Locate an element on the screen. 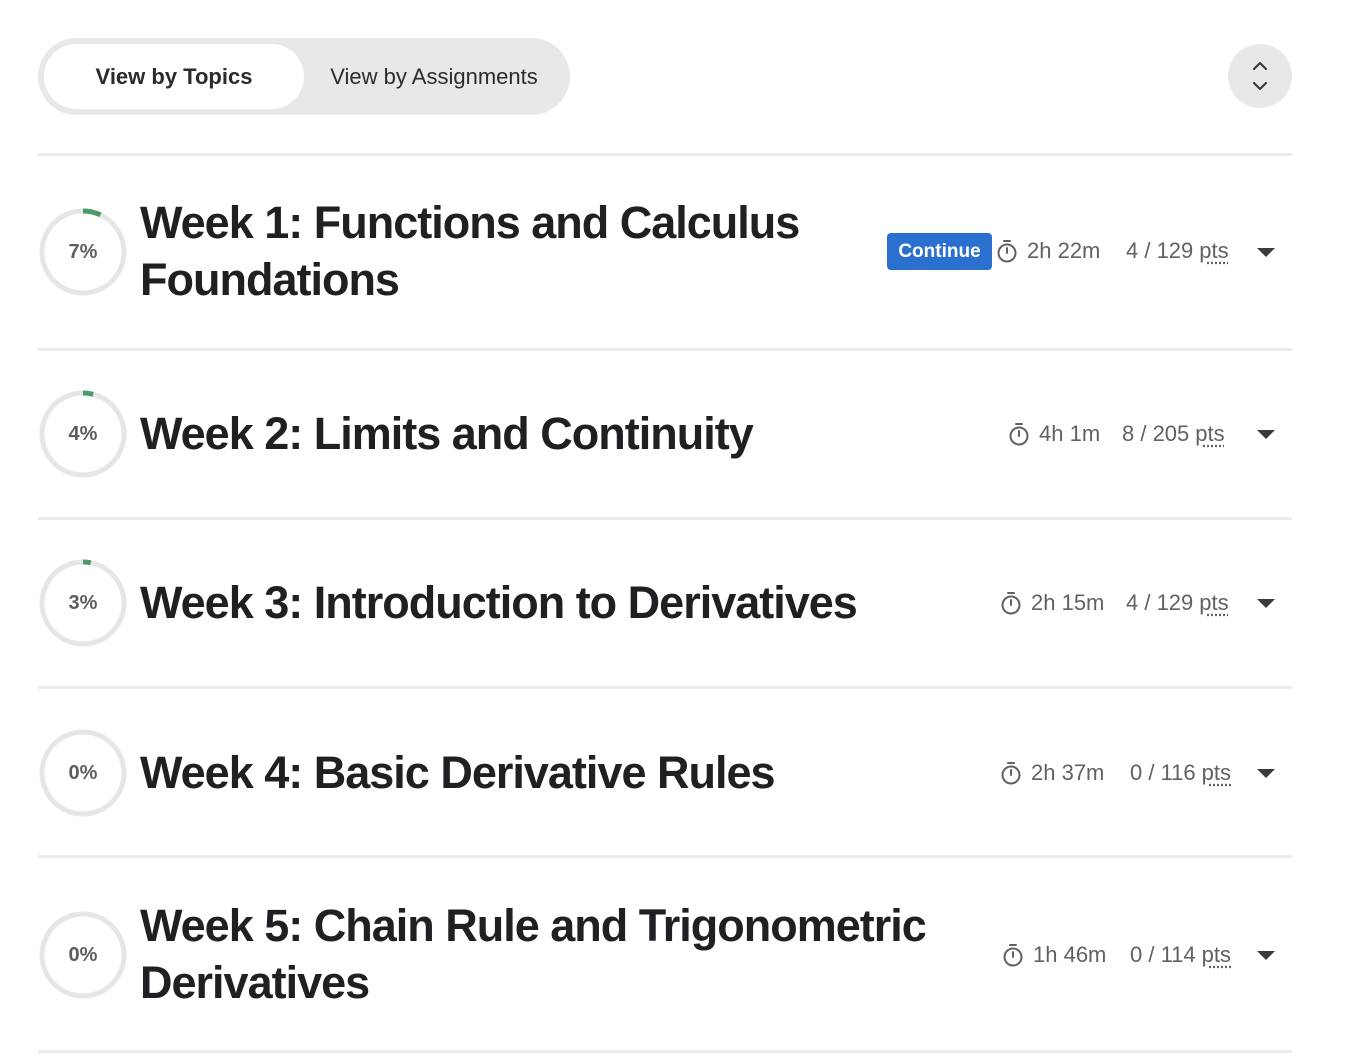 The height and width of the screenshot is (1056, 1348). duration: 2h 15m is located at coordinates (1052, 603).